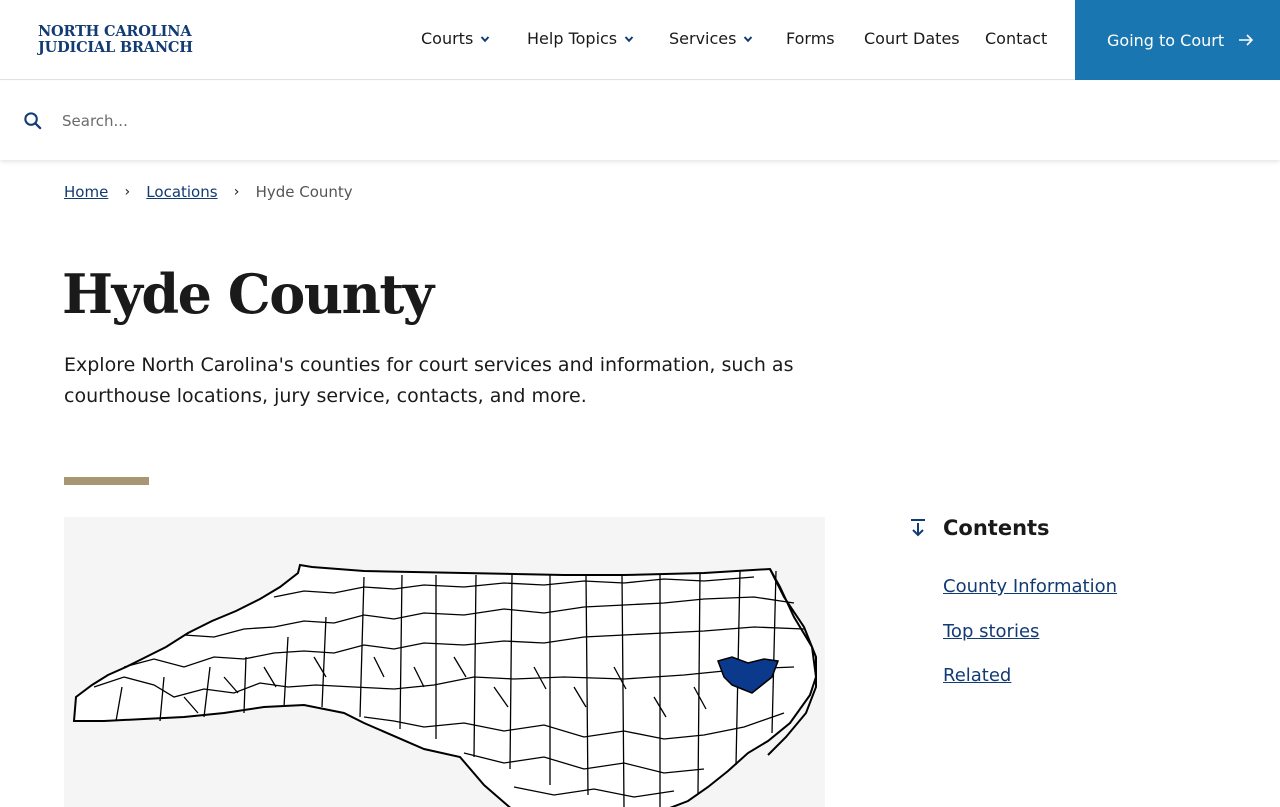 Image resolution: width=1280 pixels, height=807 pixels. Describe the element at coordinates (86, 192) in the screenshot. I see `breadcrumb-home: Home` at that location.